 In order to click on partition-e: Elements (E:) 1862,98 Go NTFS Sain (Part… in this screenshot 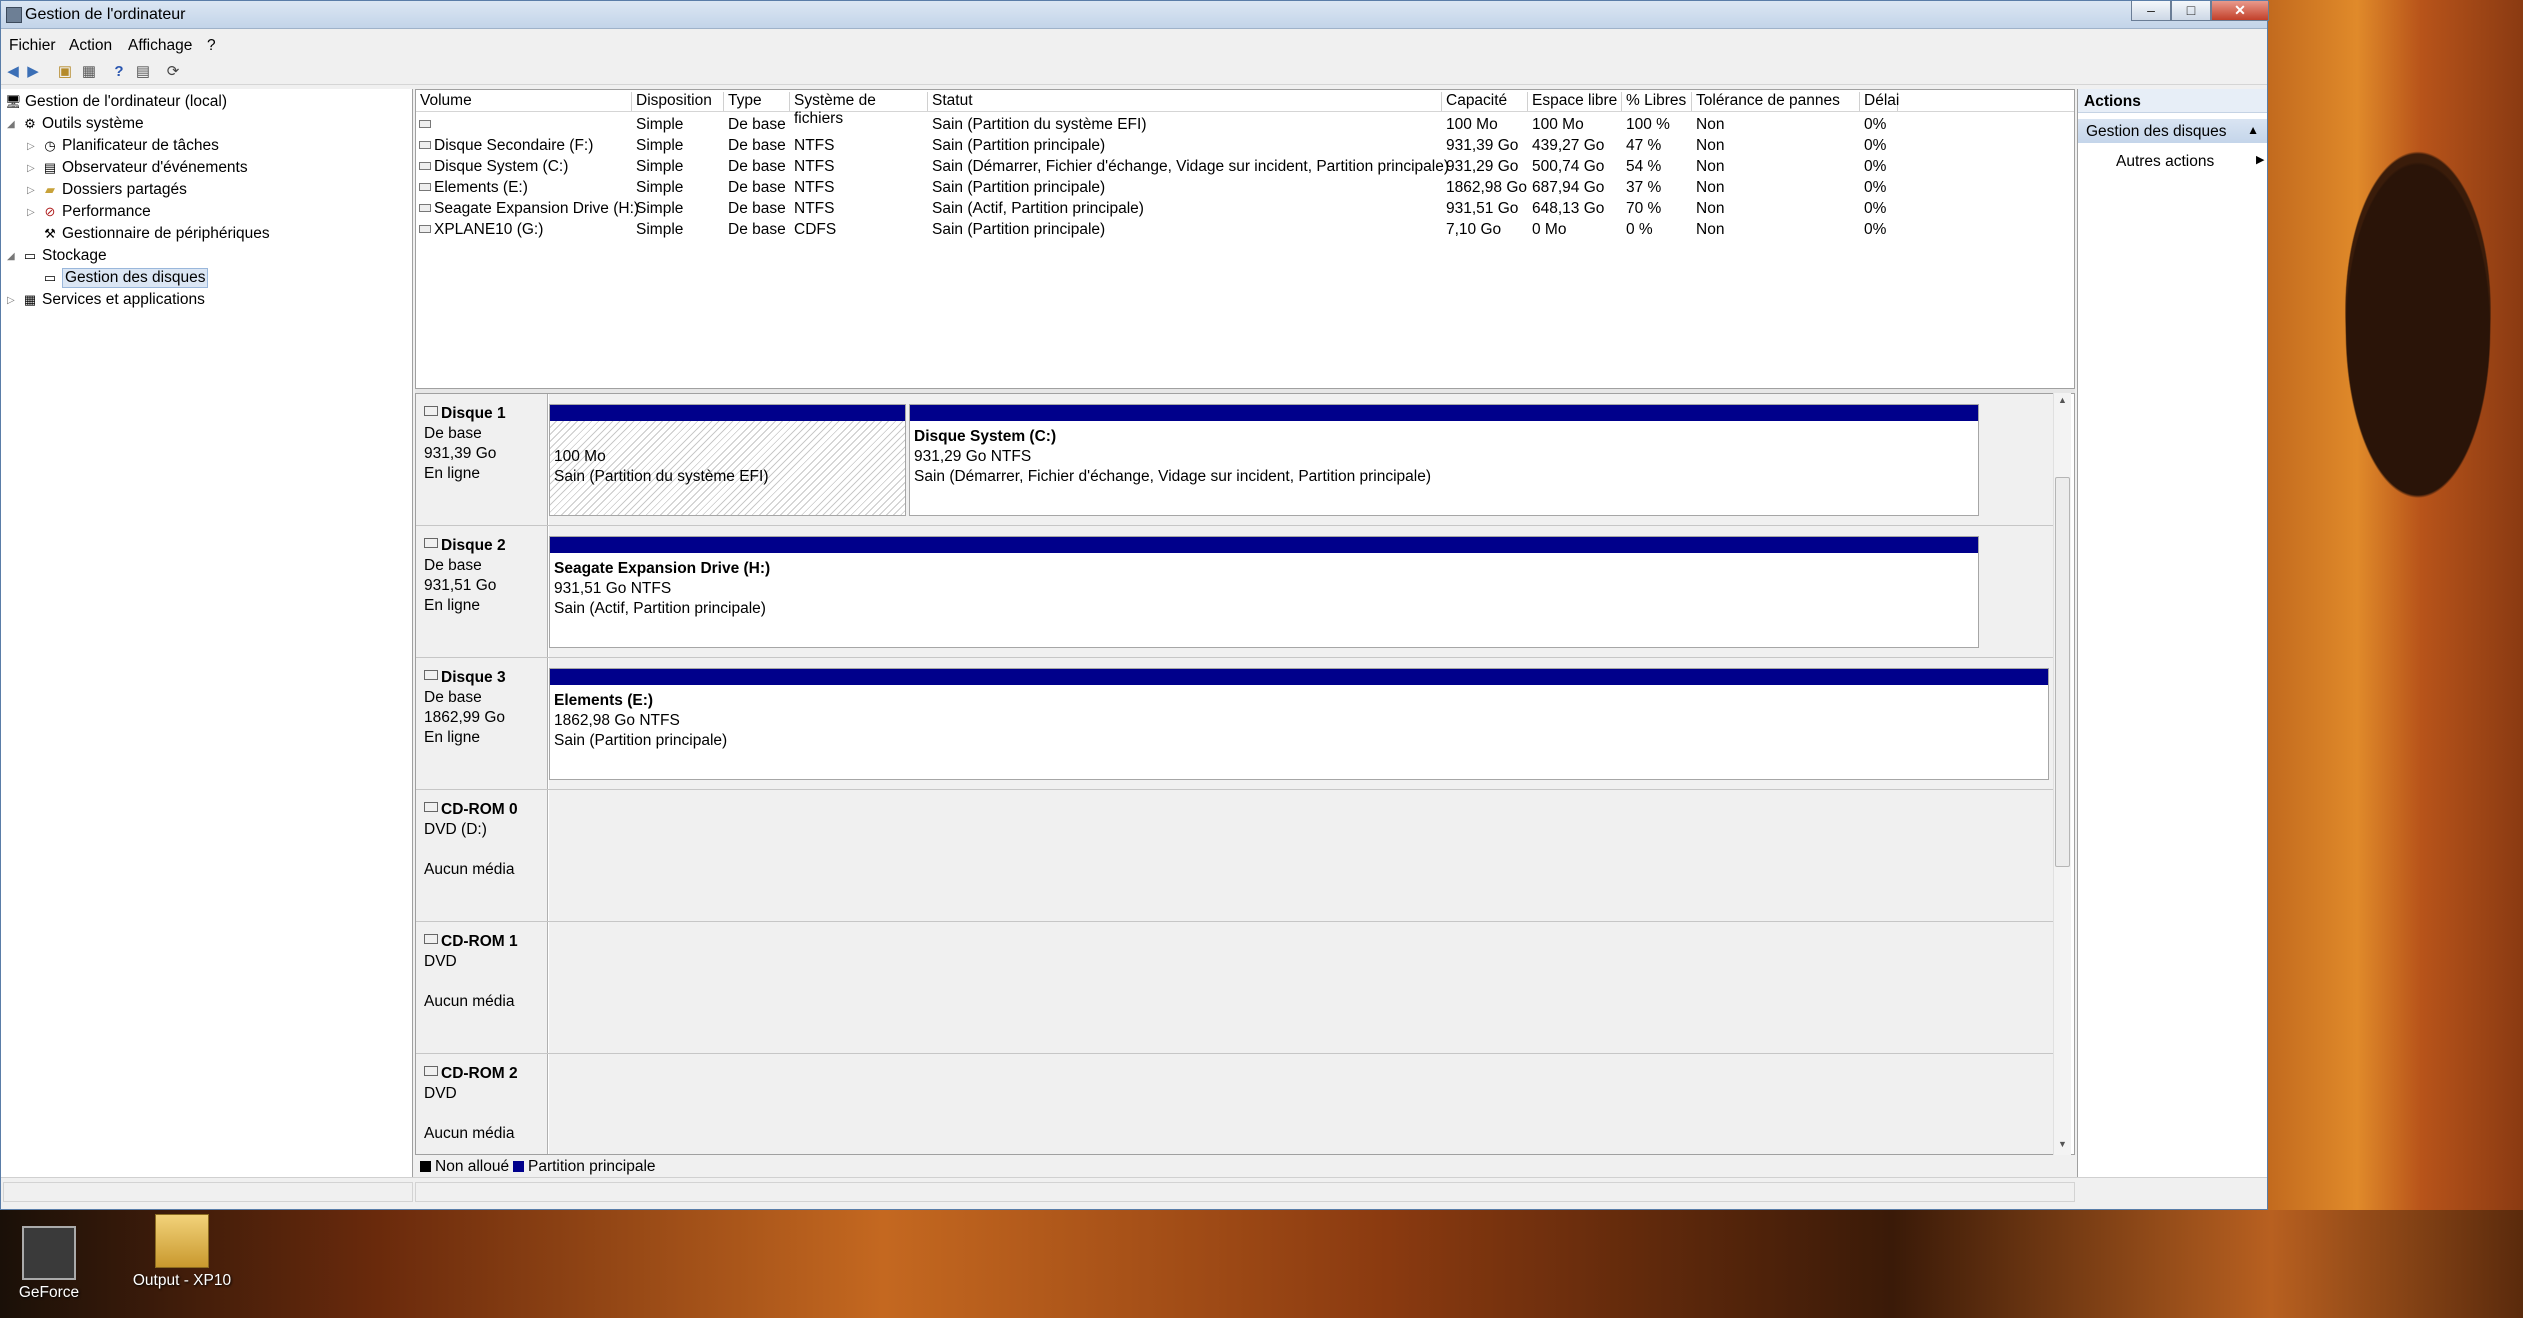, I will do `click(1299, 724)`.